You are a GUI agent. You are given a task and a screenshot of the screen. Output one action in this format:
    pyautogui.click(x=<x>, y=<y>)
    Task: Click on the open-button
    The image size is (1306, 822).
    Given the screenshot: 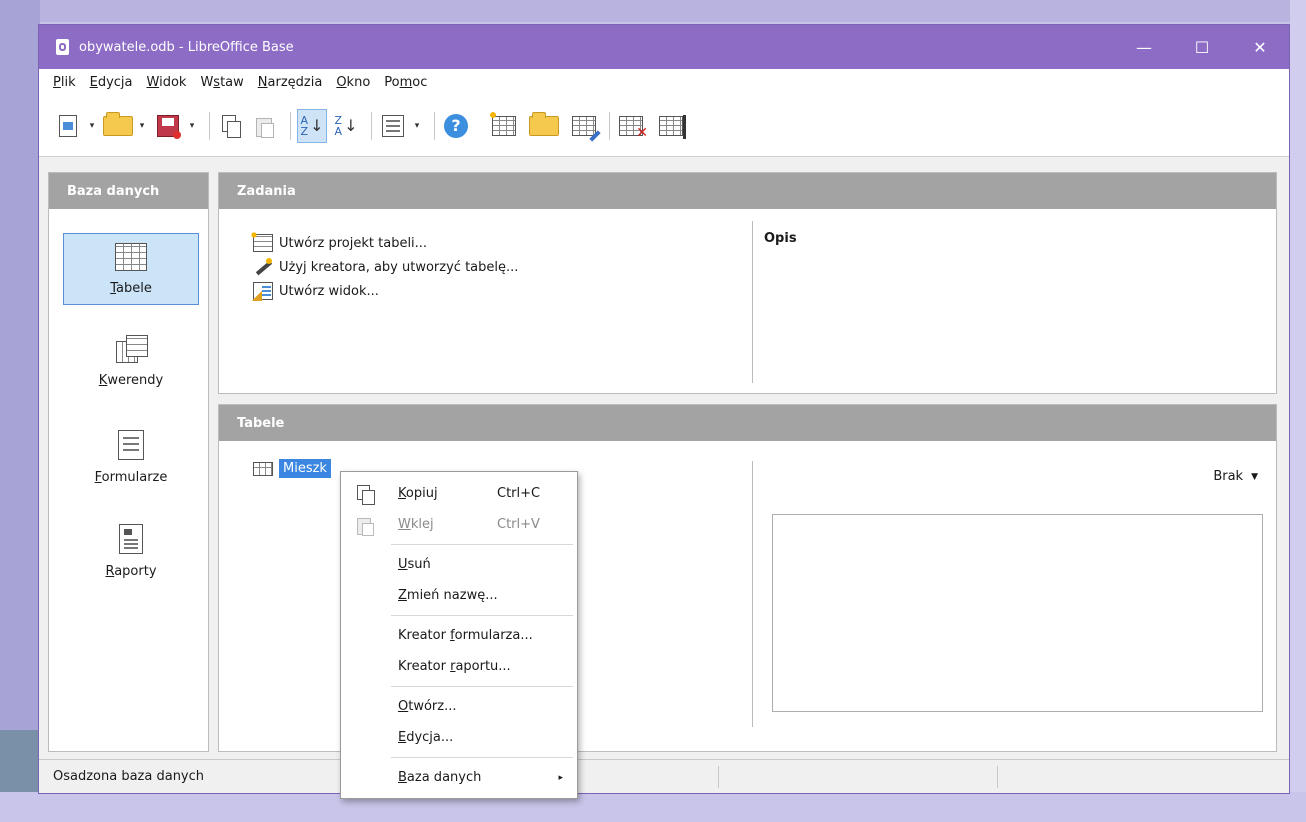 What is the action you would take?
    pyautogui.click(x=118, y=126)
    